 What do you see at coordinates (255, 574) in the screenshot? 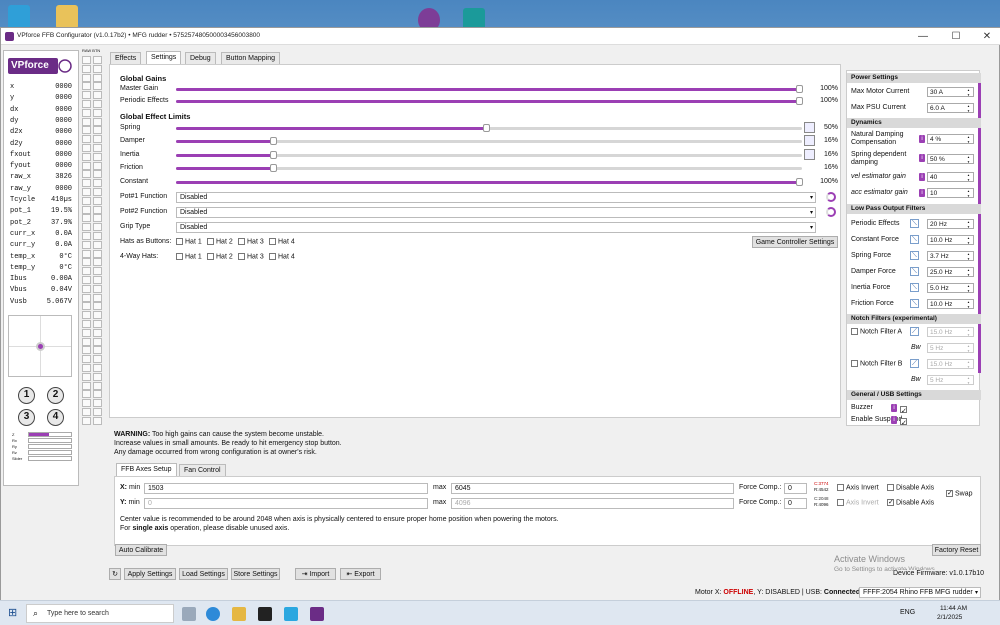
I see `store-settings-button: Store Settings` at bounding box center [255, 574].